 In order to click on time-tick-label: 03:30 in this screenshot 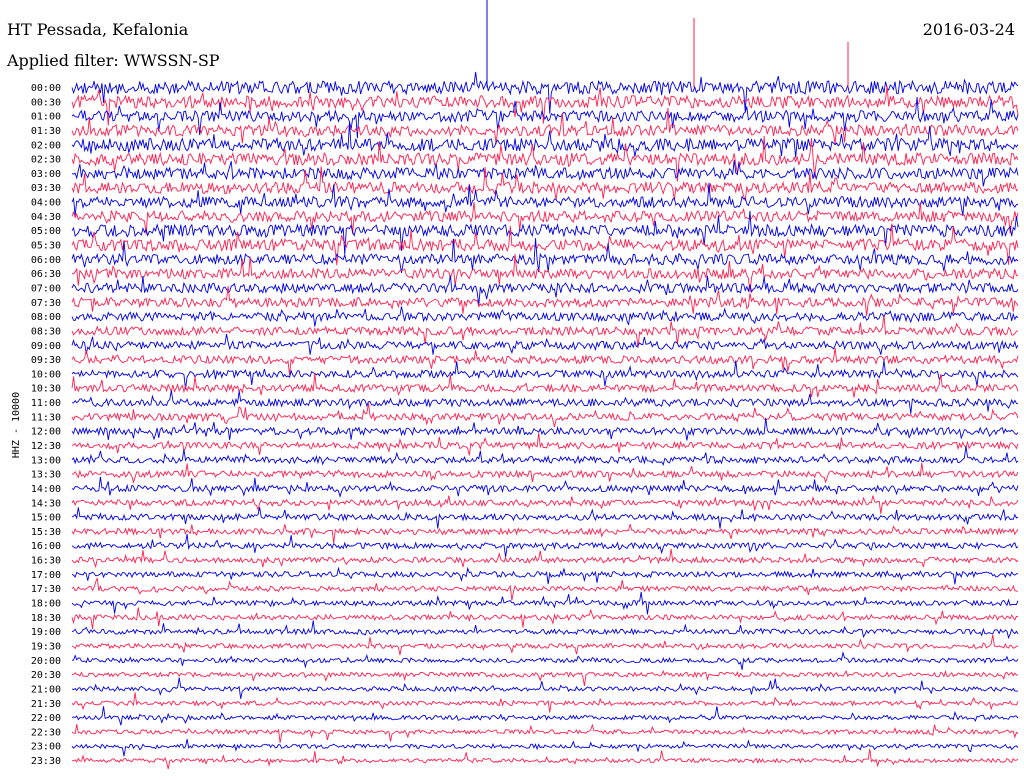, I will do `click(46, 188)`.